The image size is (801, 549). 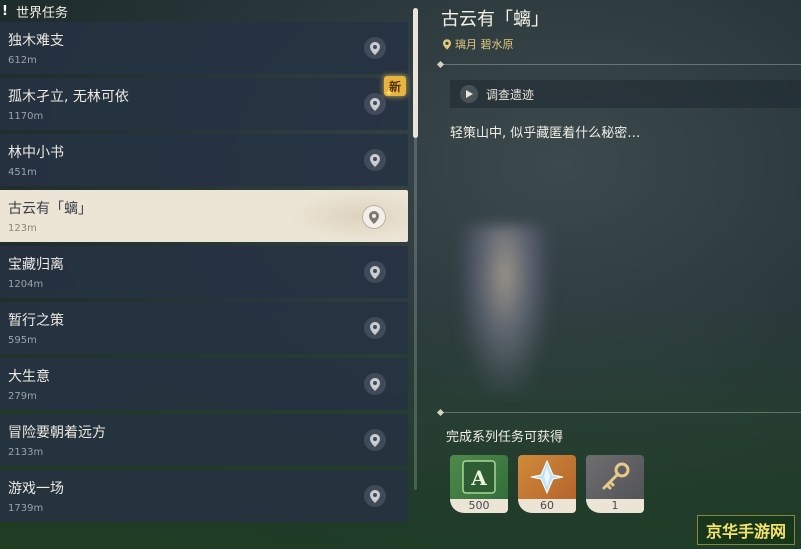 What do you see at coordinates (22, 340) in the screenshot?
I see `quest-distance: 595m` at bounding box center [22, 340].